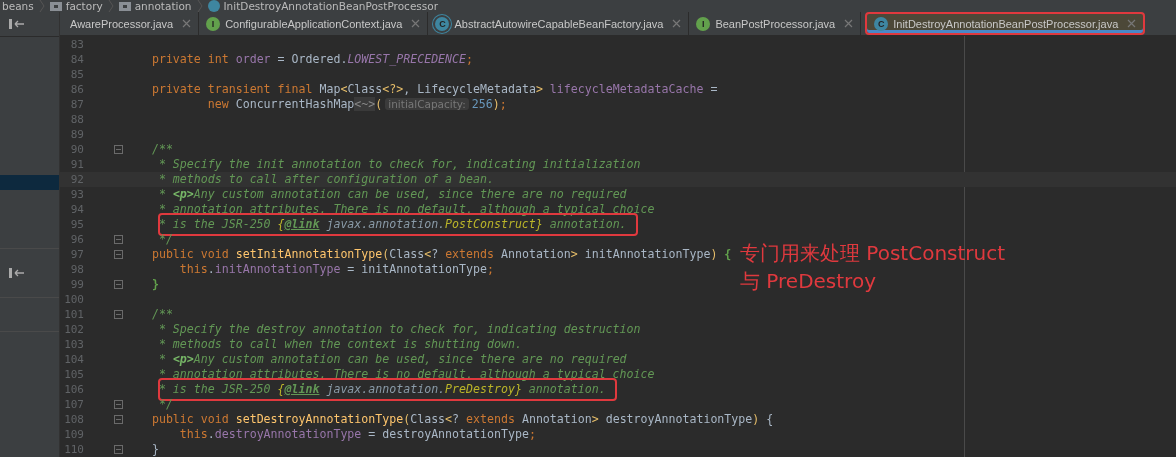  What do you see at coordinates (76, 239) in the screenshot?
I see `line-number: 96` at bounding box center [76, 239].